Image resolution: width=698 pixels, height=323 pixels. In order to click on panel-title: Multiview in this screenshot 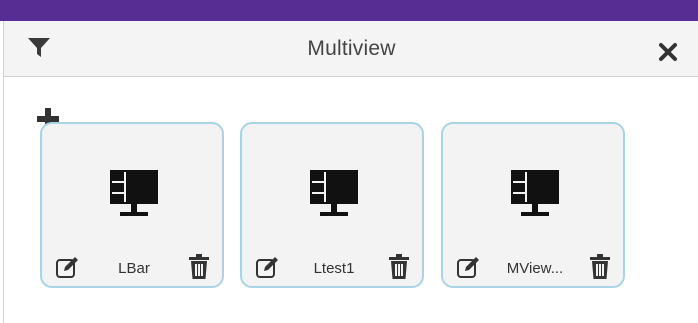, I will do `click(351, 48)`.